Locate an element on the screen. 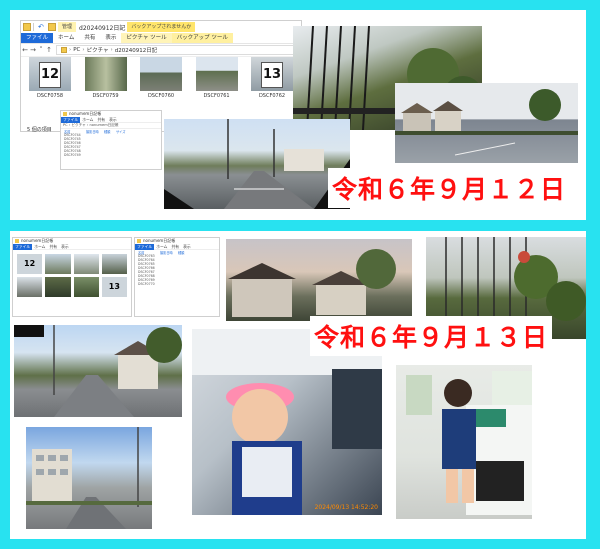  thumbnail-image: 12 is located at coordinates (50, 74).